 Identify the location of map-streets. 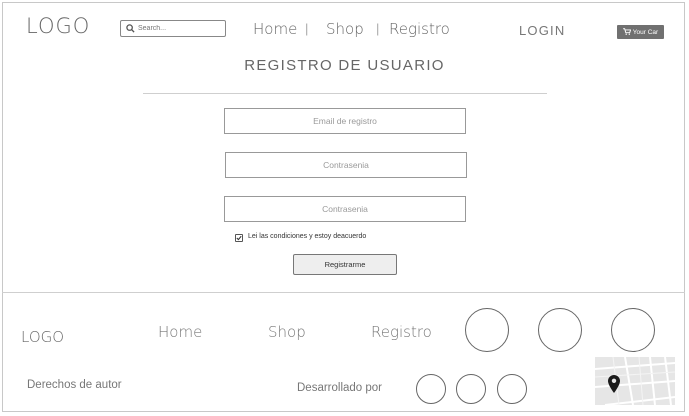
(635, 381).